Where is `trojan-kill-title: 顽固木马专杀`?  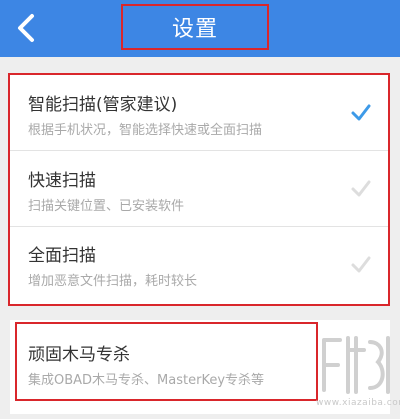
trojan-kill-title: 顽固木马专杀 is located at coordinates (79, 355).